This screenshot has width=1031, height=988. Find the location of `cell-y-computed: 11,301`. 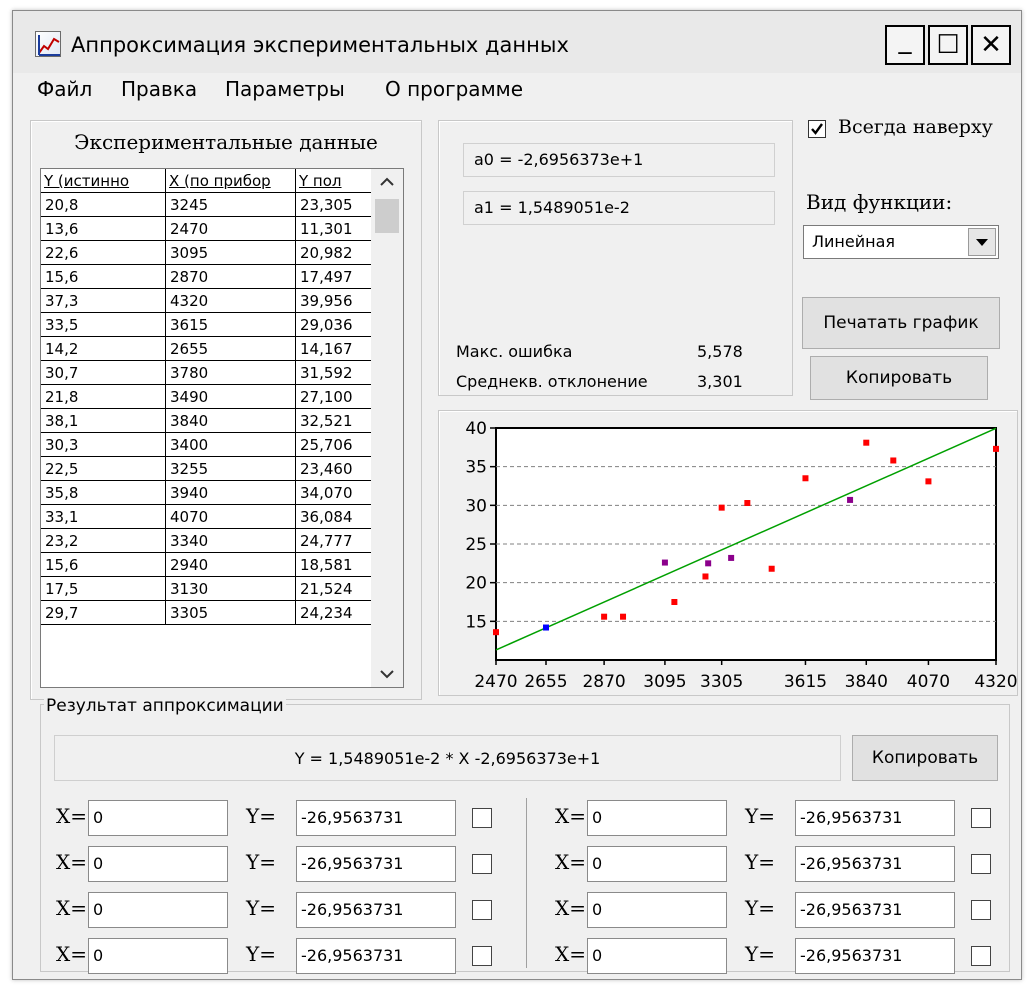

cell-y-computed: 11,301 is located at coordinates (334, 229).